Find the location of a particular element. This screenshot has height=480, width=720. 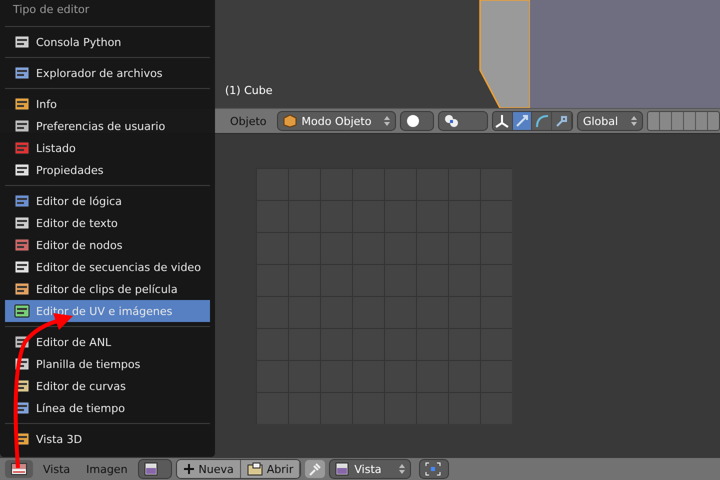

image-browse-button is located at coordinates (155, 469).